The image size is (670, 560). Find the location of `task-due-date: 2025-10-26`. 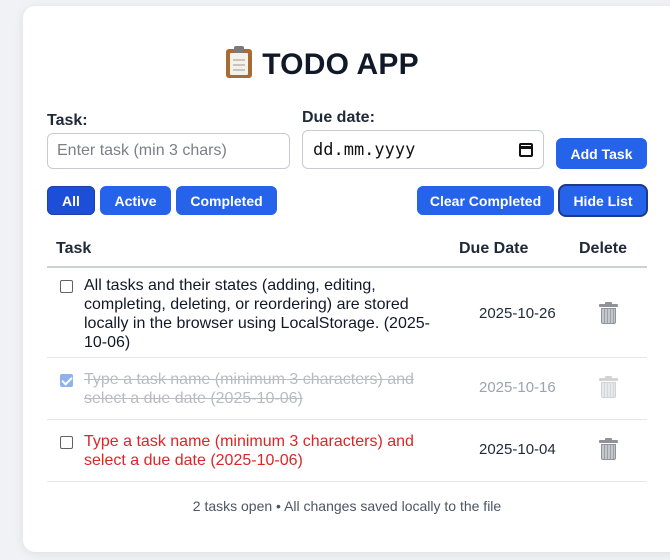

task-due-date: 2025-10-26 is located at coordinates (517, 313).